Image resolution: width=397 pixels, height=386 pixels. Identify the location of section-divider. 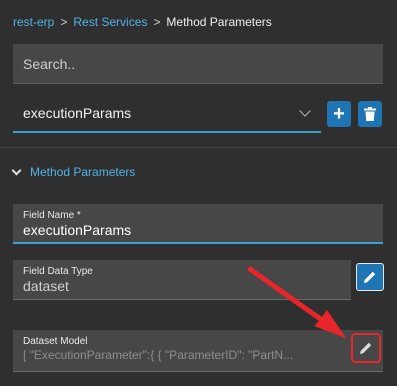
(198, 147).